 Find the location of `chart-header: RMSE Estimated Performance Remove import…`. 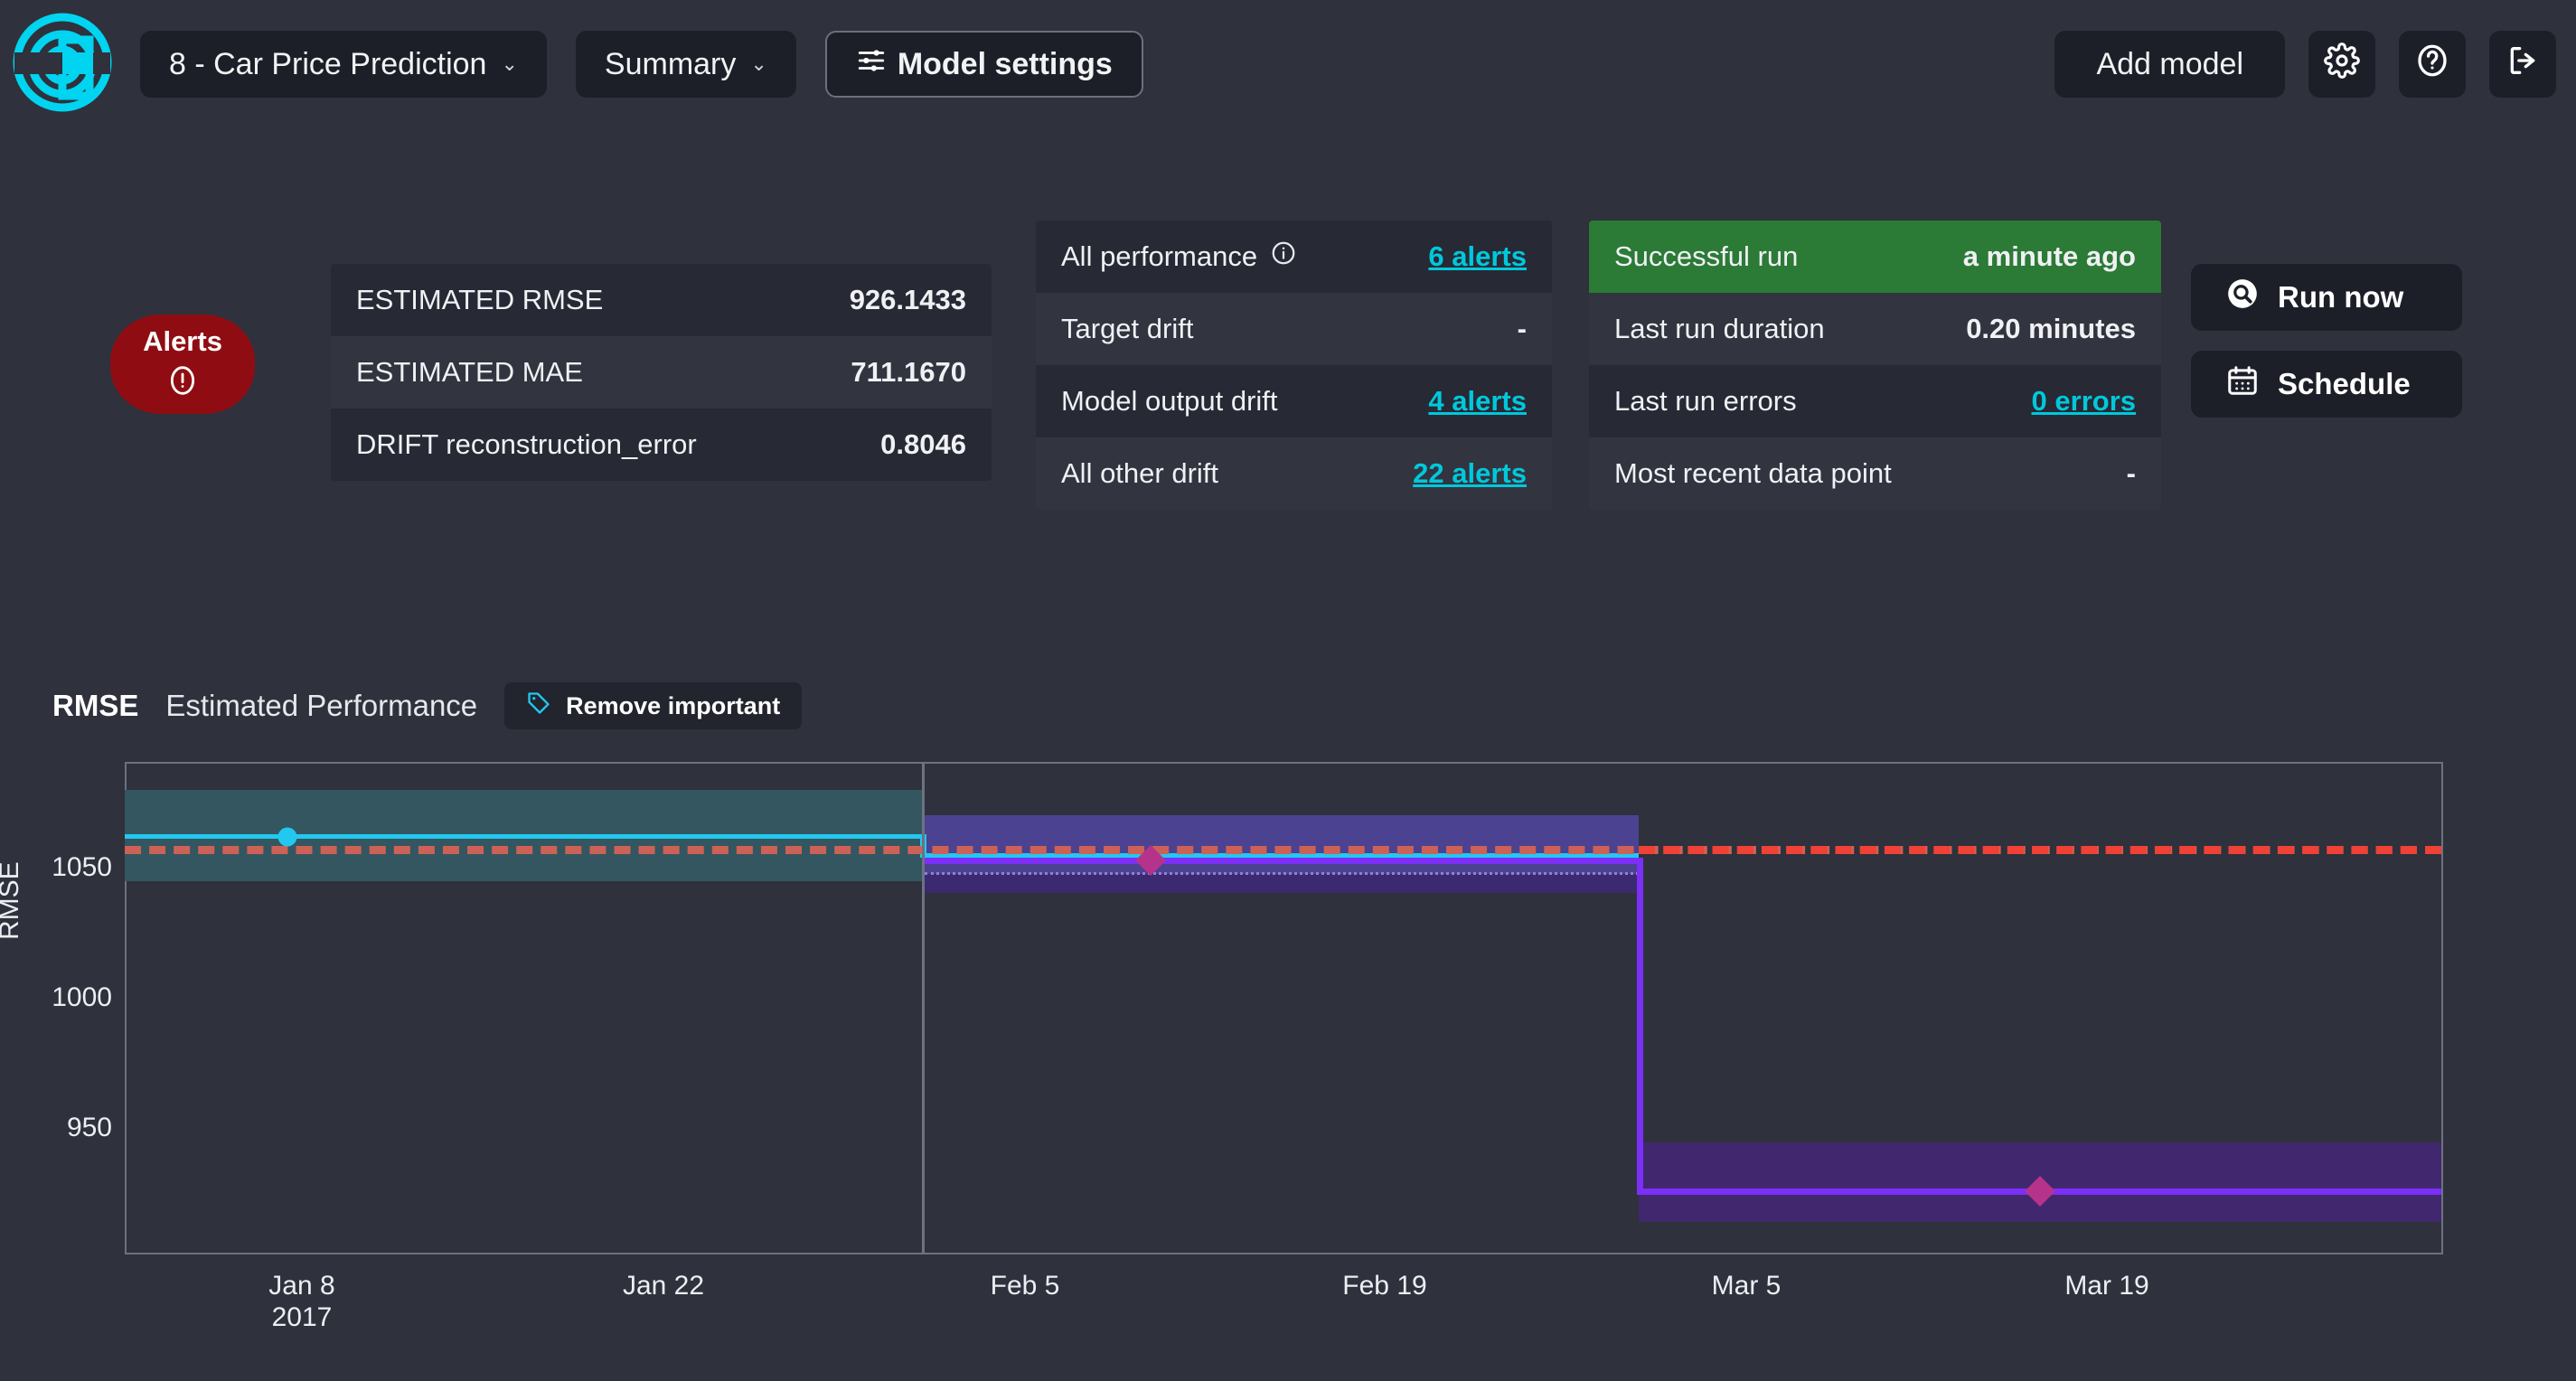

chart-header: RMSE Estimated Performance Remove import… is located at coordinates (428, 705).